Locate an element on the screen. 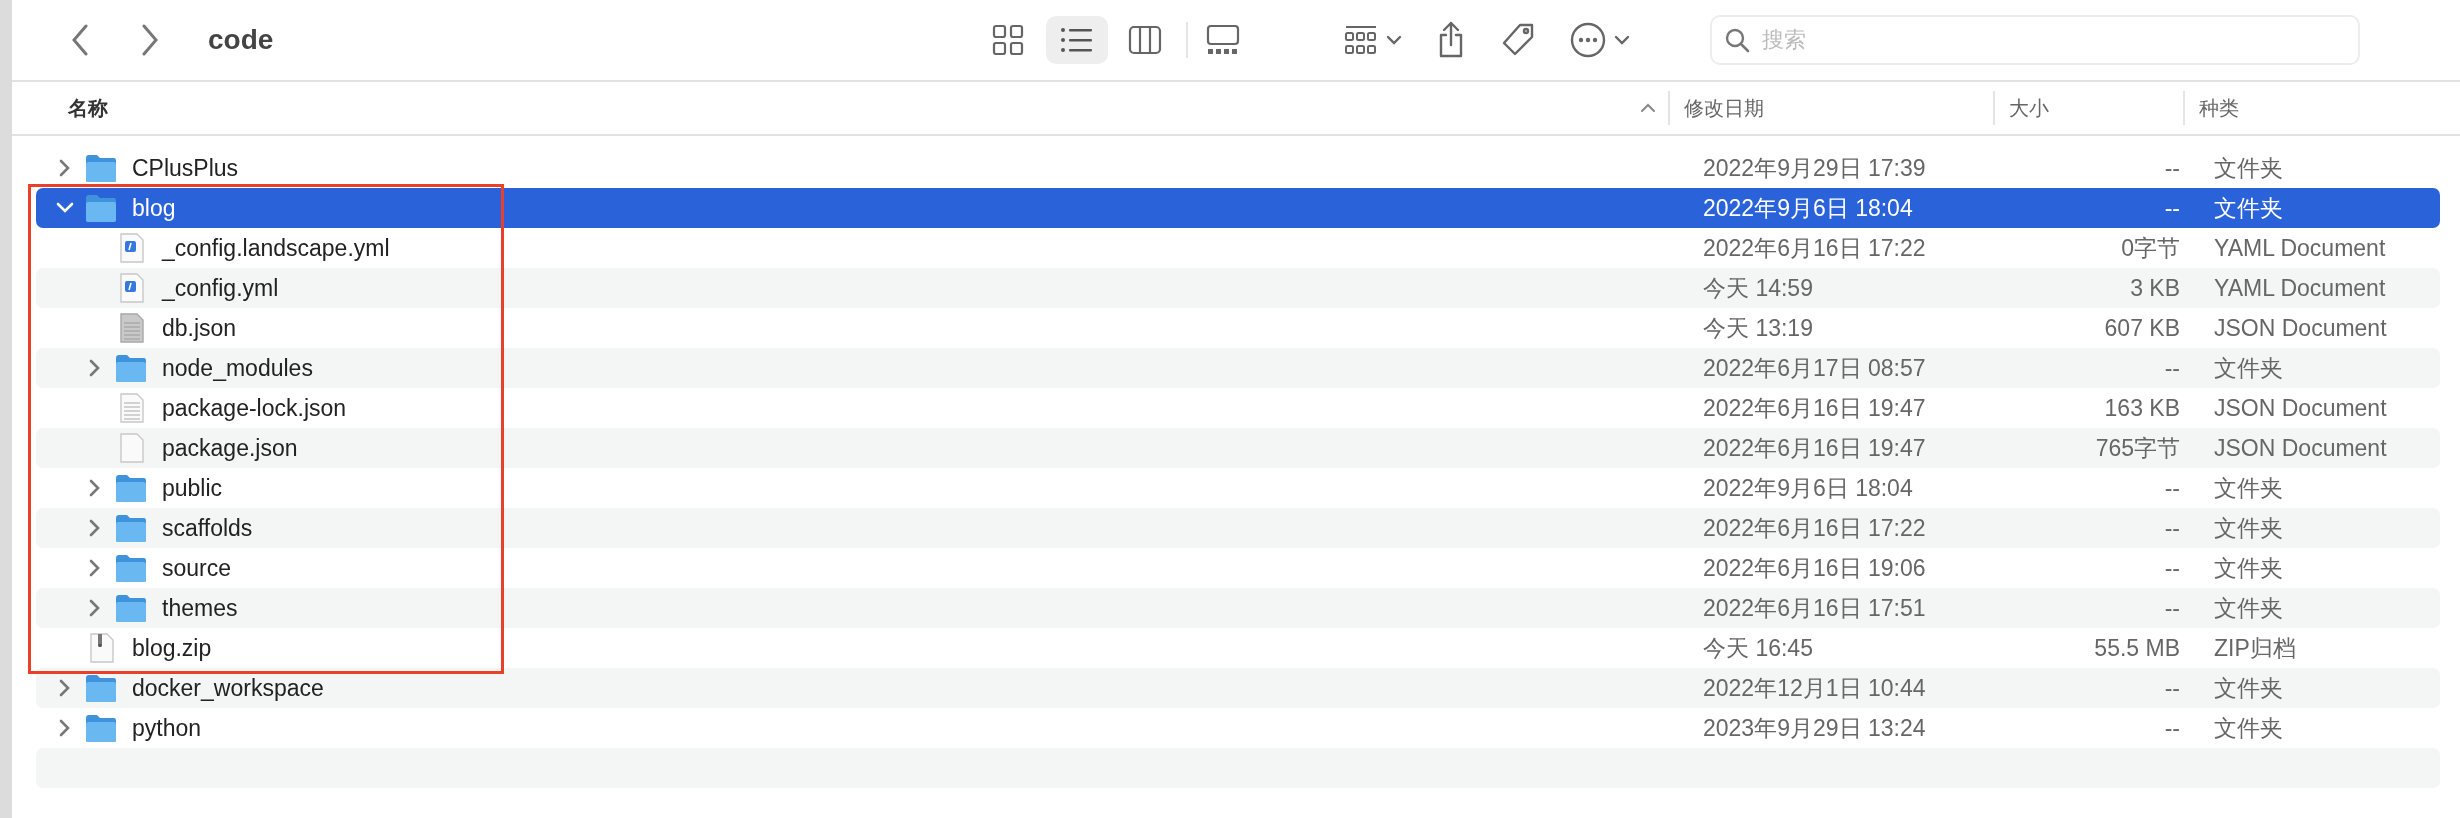 Image resolution: width=2460 pixels, height=818 pixels. modified-date: 今天 14:59 is located at coordinates (1758, 288).